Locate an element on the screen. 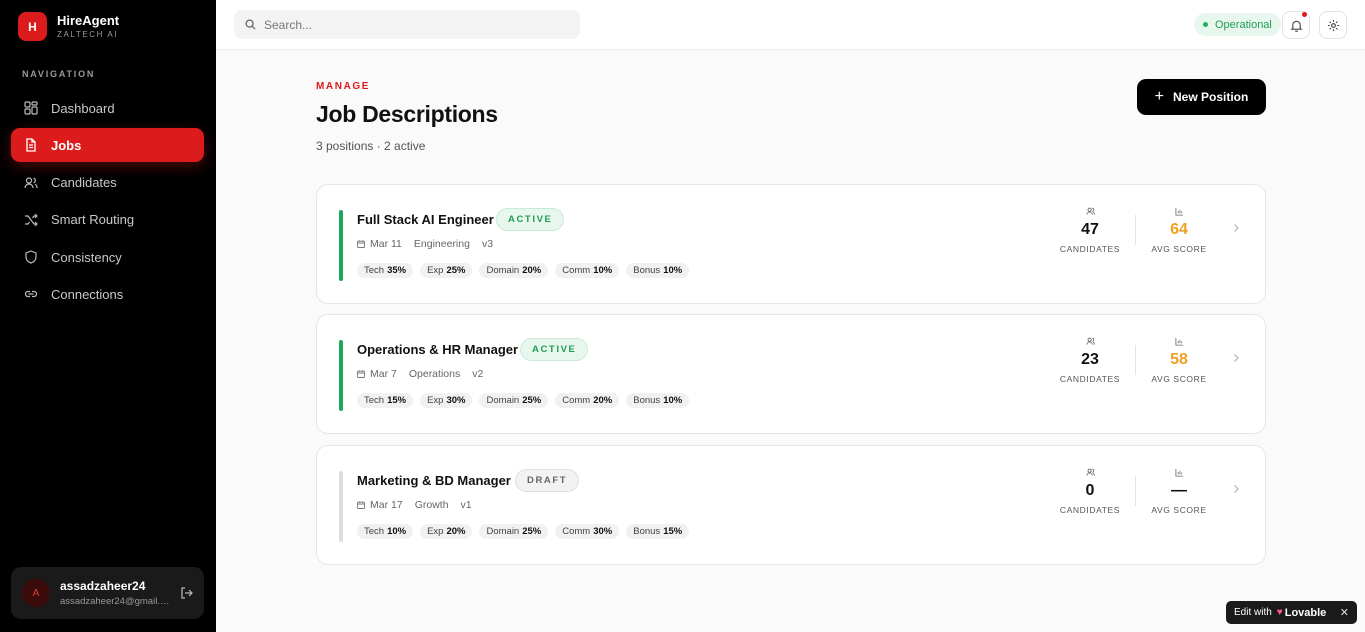 This screenshot has width=1365, height=632. notifications-button is located at coordinates (1296, 25).